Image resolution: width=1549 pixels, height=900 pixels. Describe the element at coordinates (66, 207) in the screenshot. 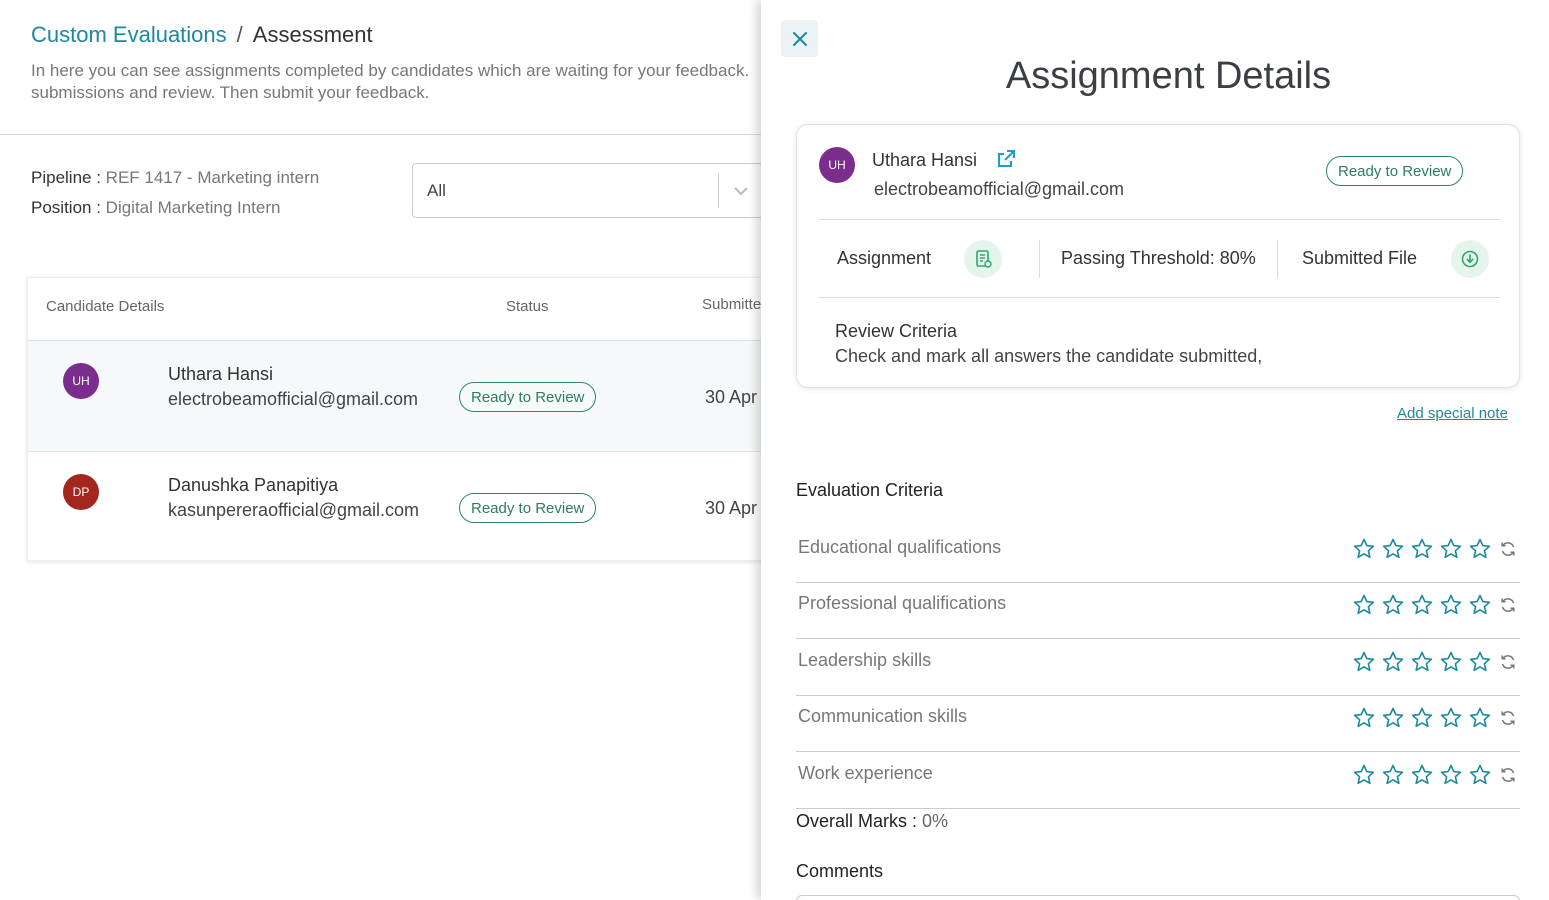

I see `position-label: Position :` at that location.